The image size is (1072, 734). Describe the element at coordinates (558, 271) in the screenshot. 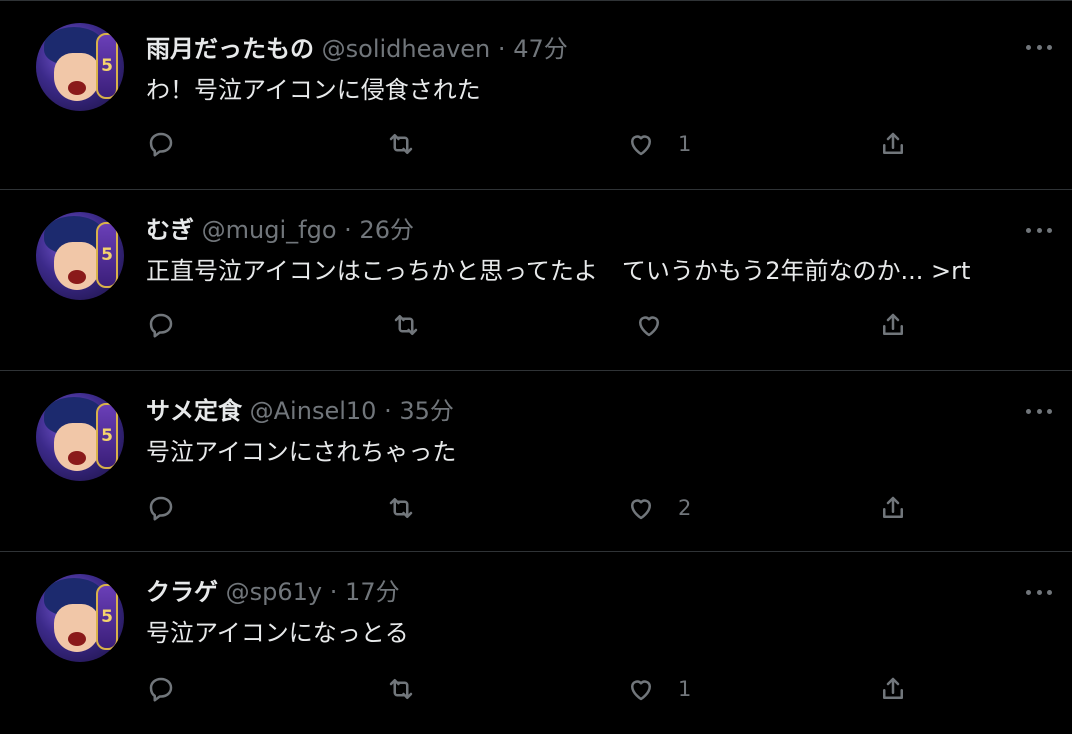

I see `tweet-text: 正直号泣アイコンはこっちかと思ってたよ ていうかもう2年前なのか... >rt` at that location.